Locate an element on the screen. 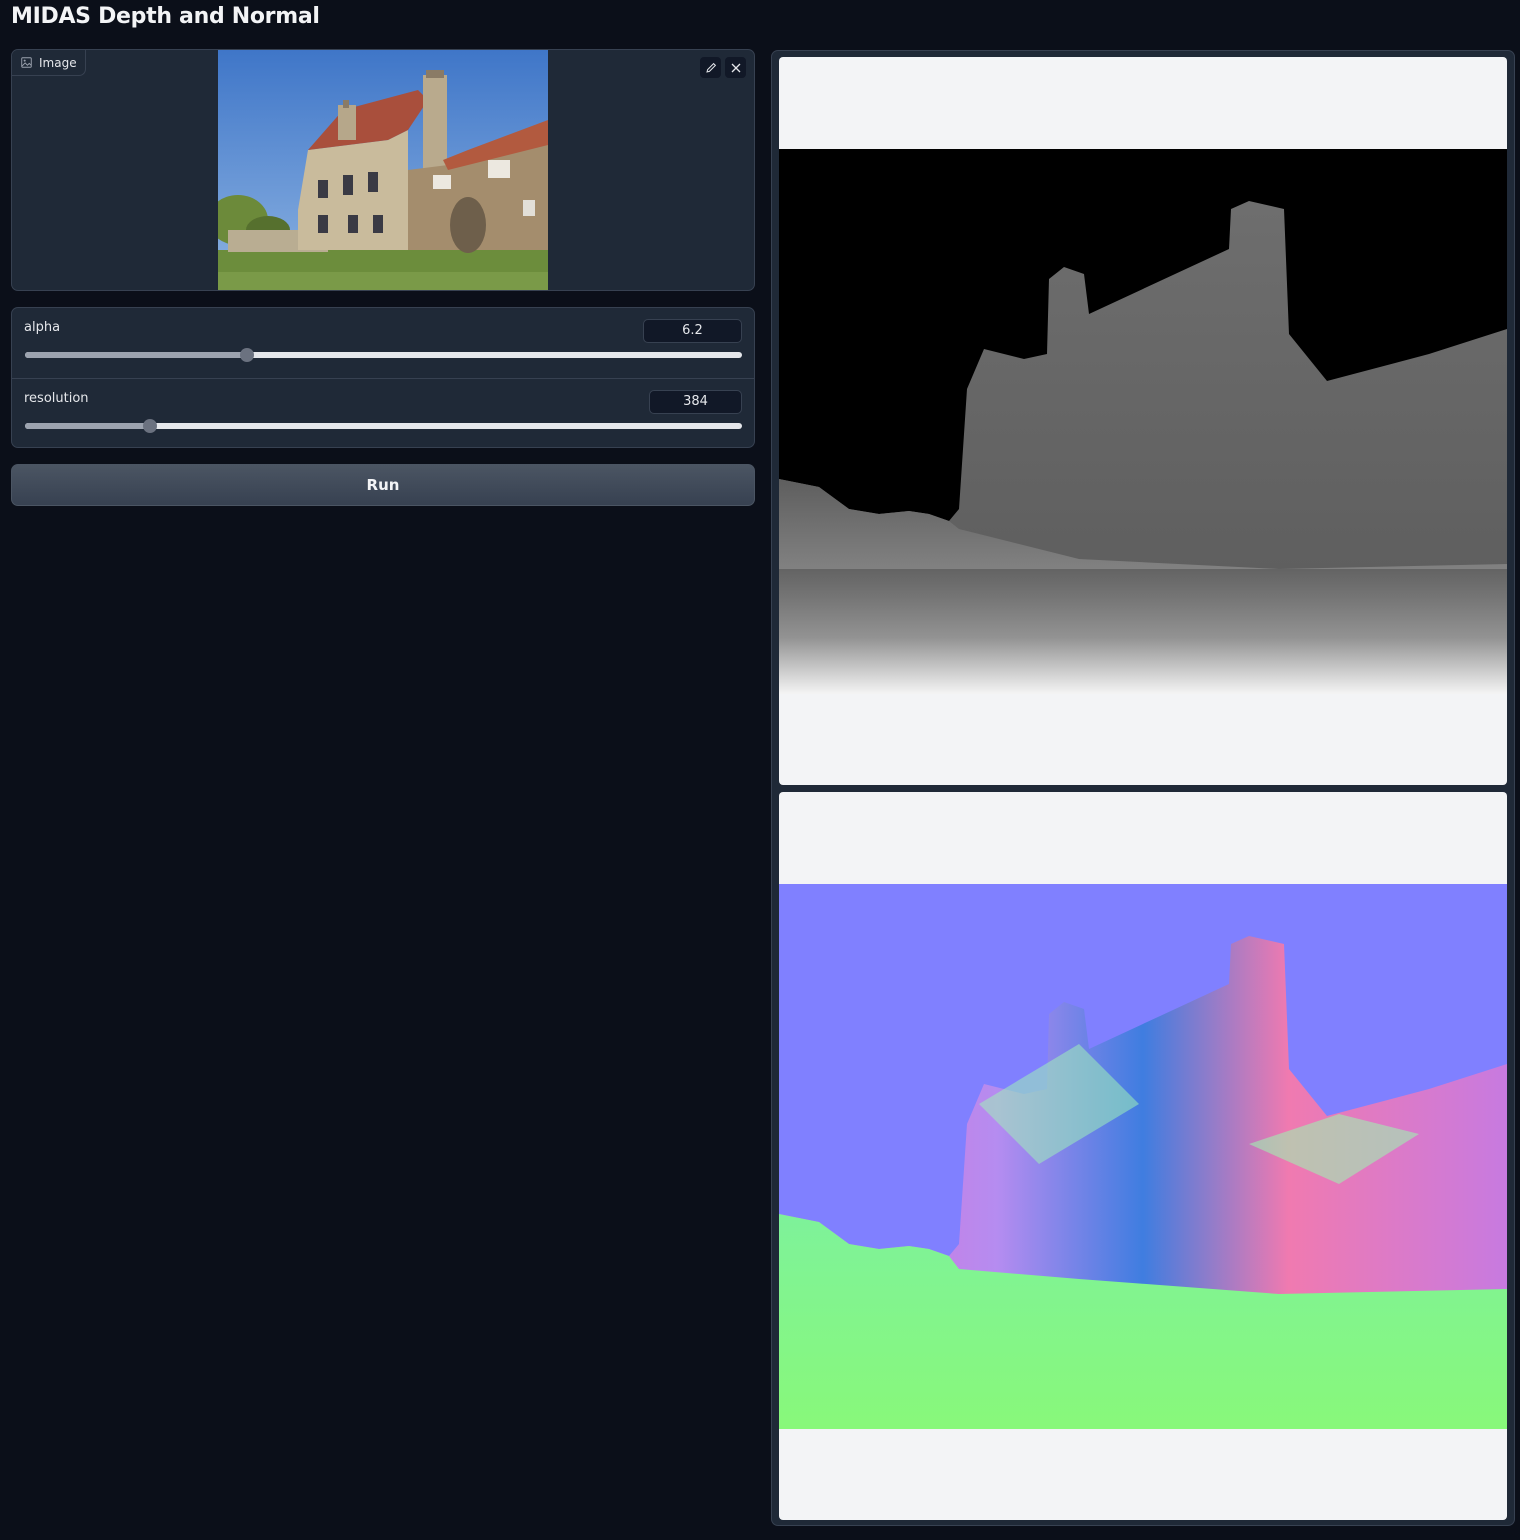  resolution-slider-fill is located at coordinates (87, 426).